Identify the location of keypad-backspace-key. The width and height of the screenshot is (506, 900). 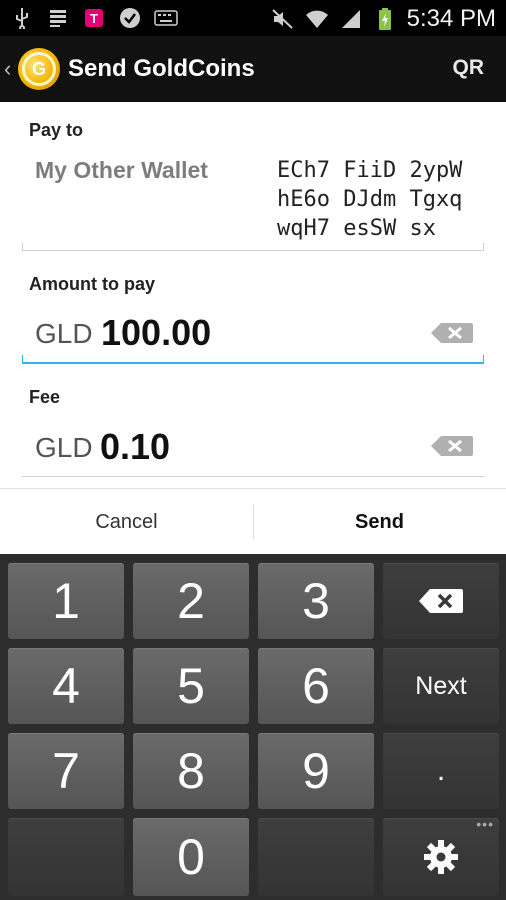
(441, 601).